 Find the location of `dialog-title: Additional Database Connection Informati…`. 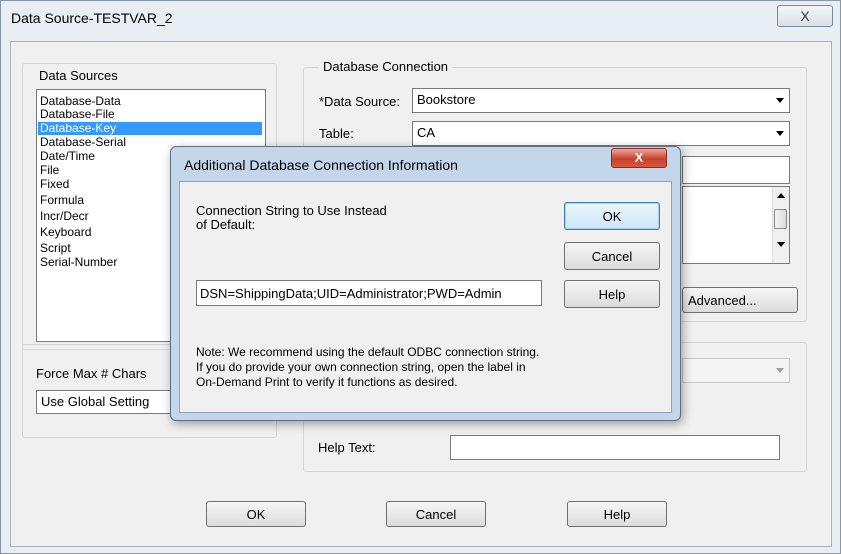

dialog-title: Additional Database Connection Informati… is located at coordinates (321, 165).